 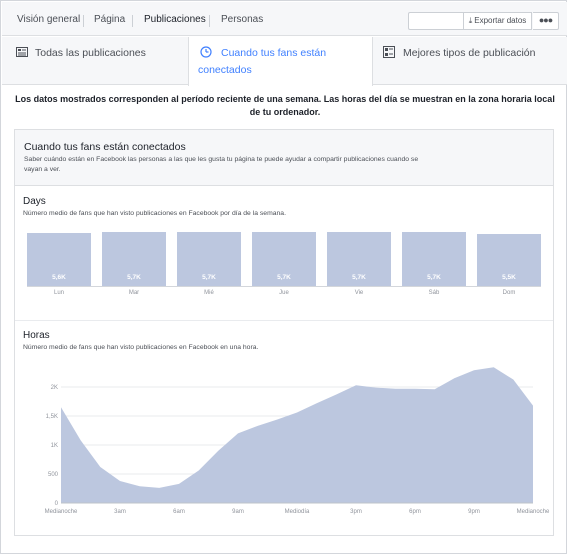 I want to click on subtab-when-fans-online: Cuando tus fans están conectados, so click(x=280, y=61).